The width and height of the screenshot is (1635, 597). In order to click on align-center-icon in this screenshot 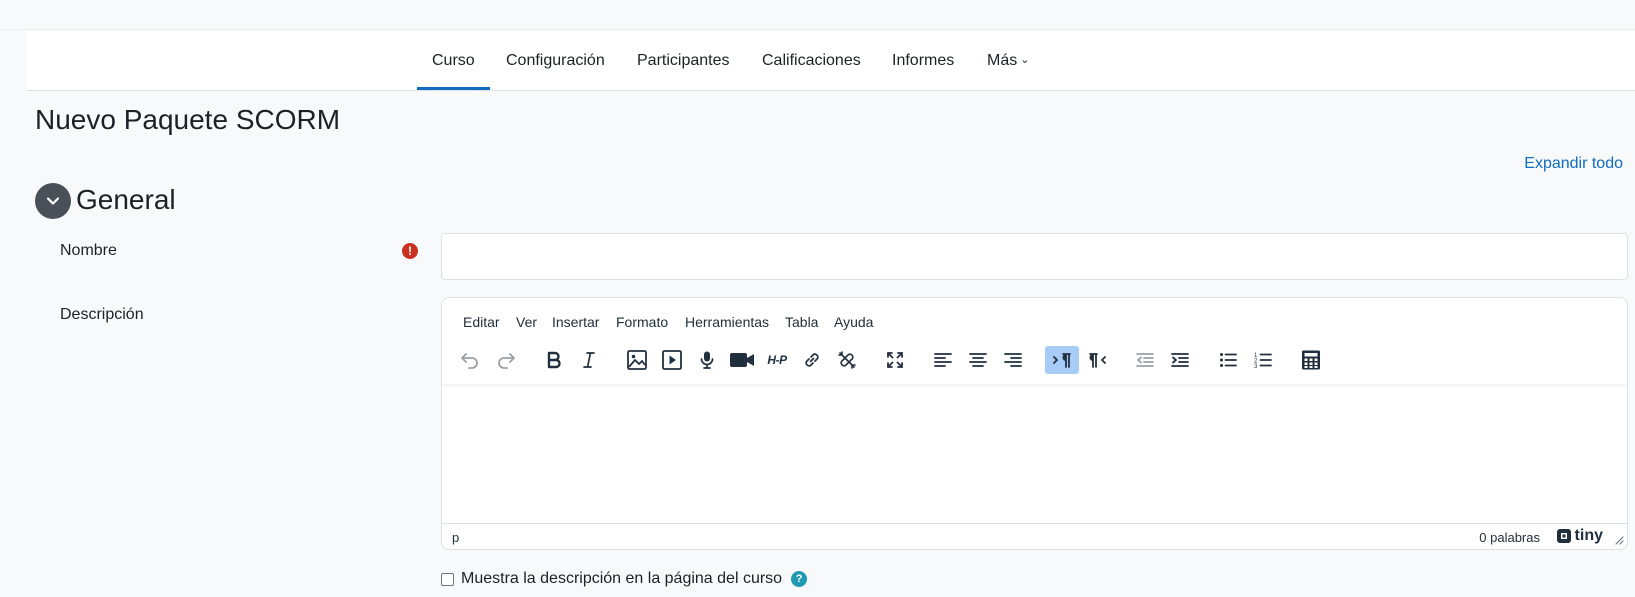, I will do `click(978, 360)`.